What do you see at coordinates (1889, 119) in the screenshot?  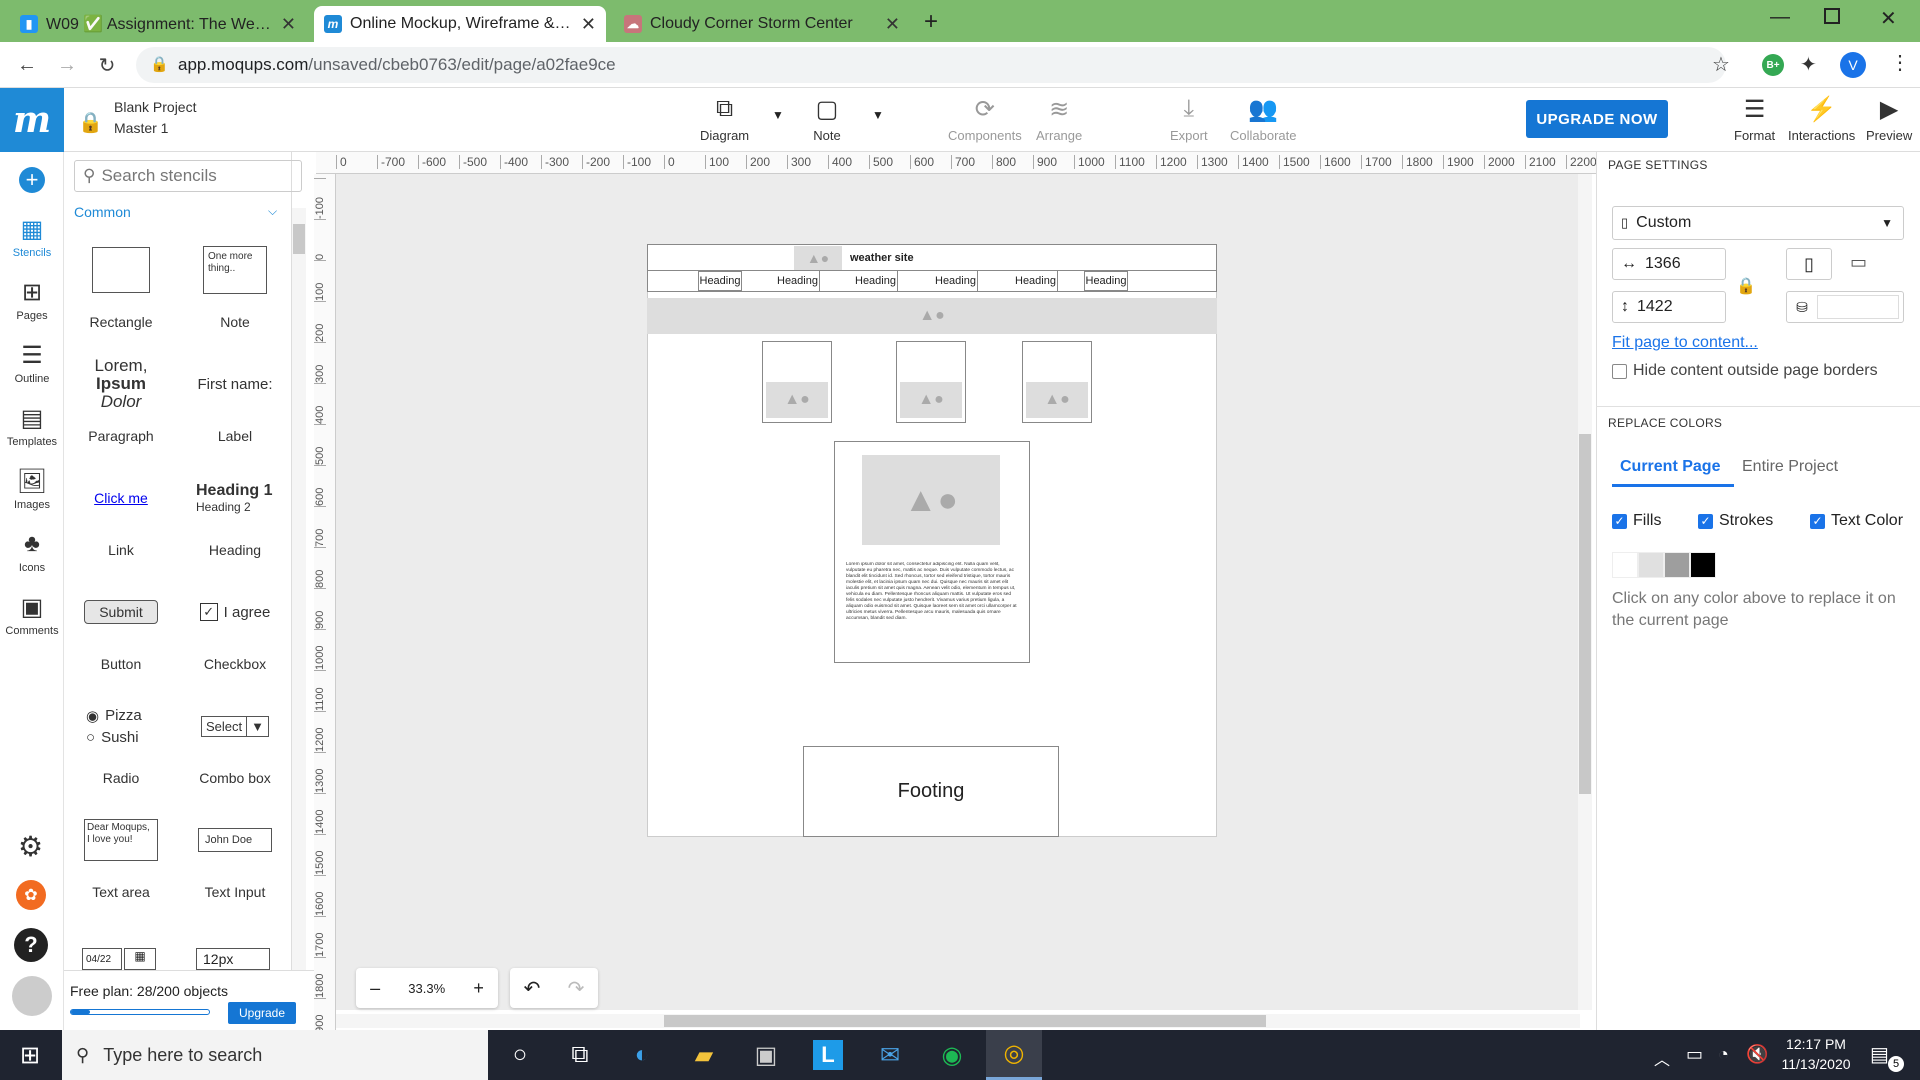 I see `preview-button: ▶ Preview` at bounding box center [1889, 119].